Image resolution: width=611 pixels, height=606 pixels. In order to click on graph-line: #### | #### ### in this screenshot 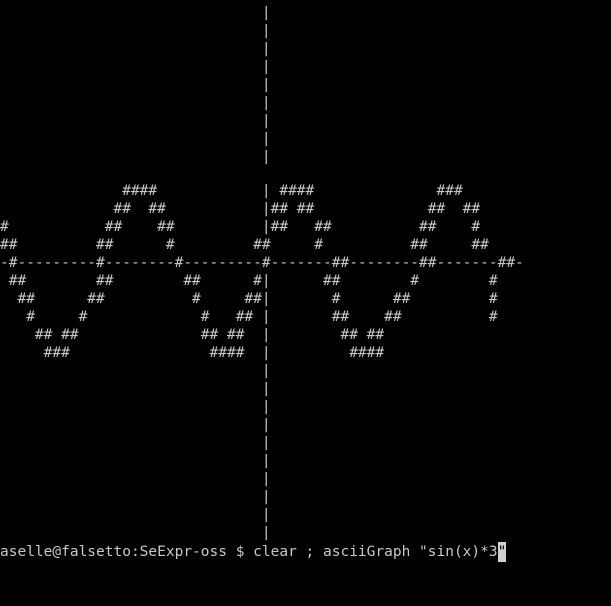, I will do `click(231, 191)`.